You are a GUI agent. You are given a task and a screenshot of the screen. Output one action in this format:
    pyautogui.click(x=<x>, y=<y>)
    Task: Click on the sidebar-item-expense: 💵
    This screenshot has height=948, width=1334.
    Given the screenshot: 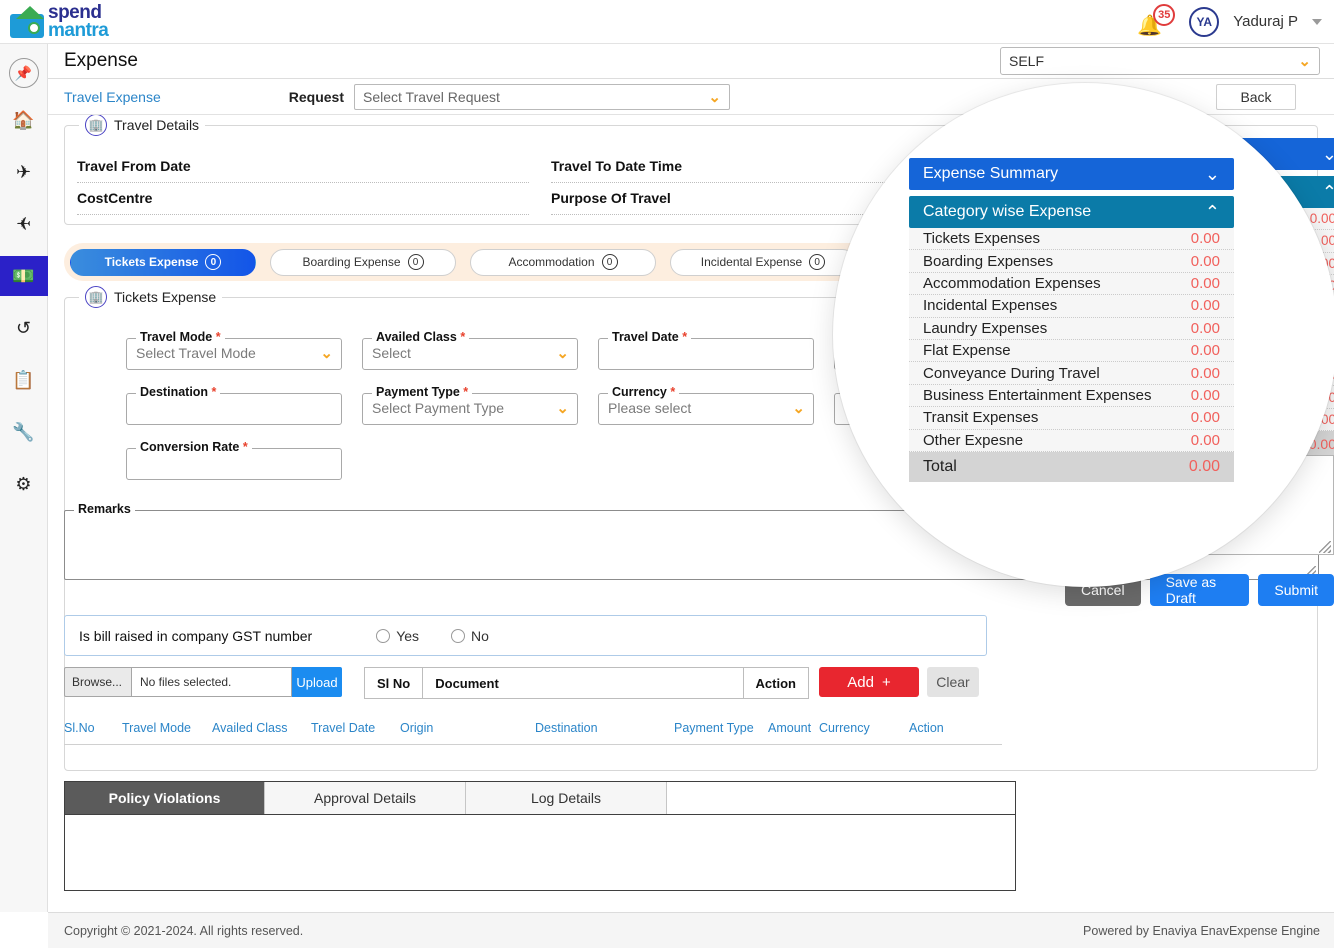 What is the action you would take?
    pyautogui.click(x=24, y=276)
    